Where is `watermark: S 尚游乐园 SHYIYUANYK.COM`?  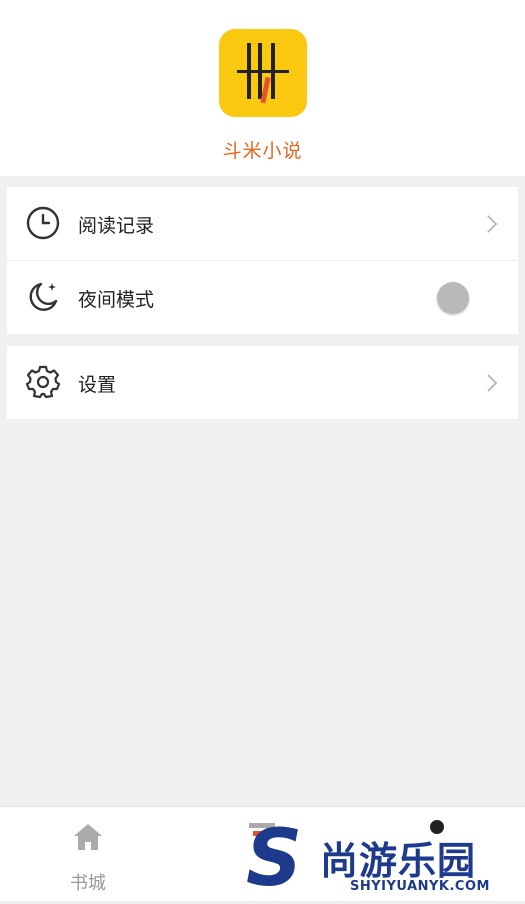 watermark: S 尚游乐园 SHYIYUANYK.COM is located at coordinates (385, 859).